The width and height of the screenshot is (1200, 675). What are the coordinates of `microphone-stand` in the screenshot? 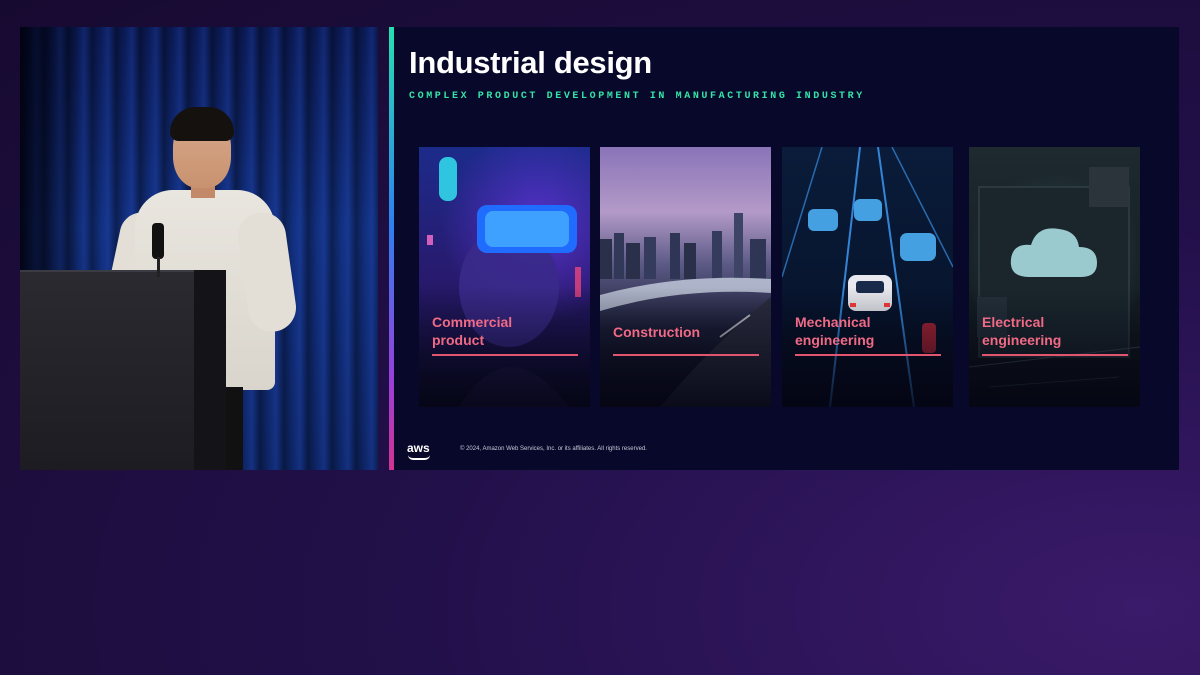 It's located at (158, 267).